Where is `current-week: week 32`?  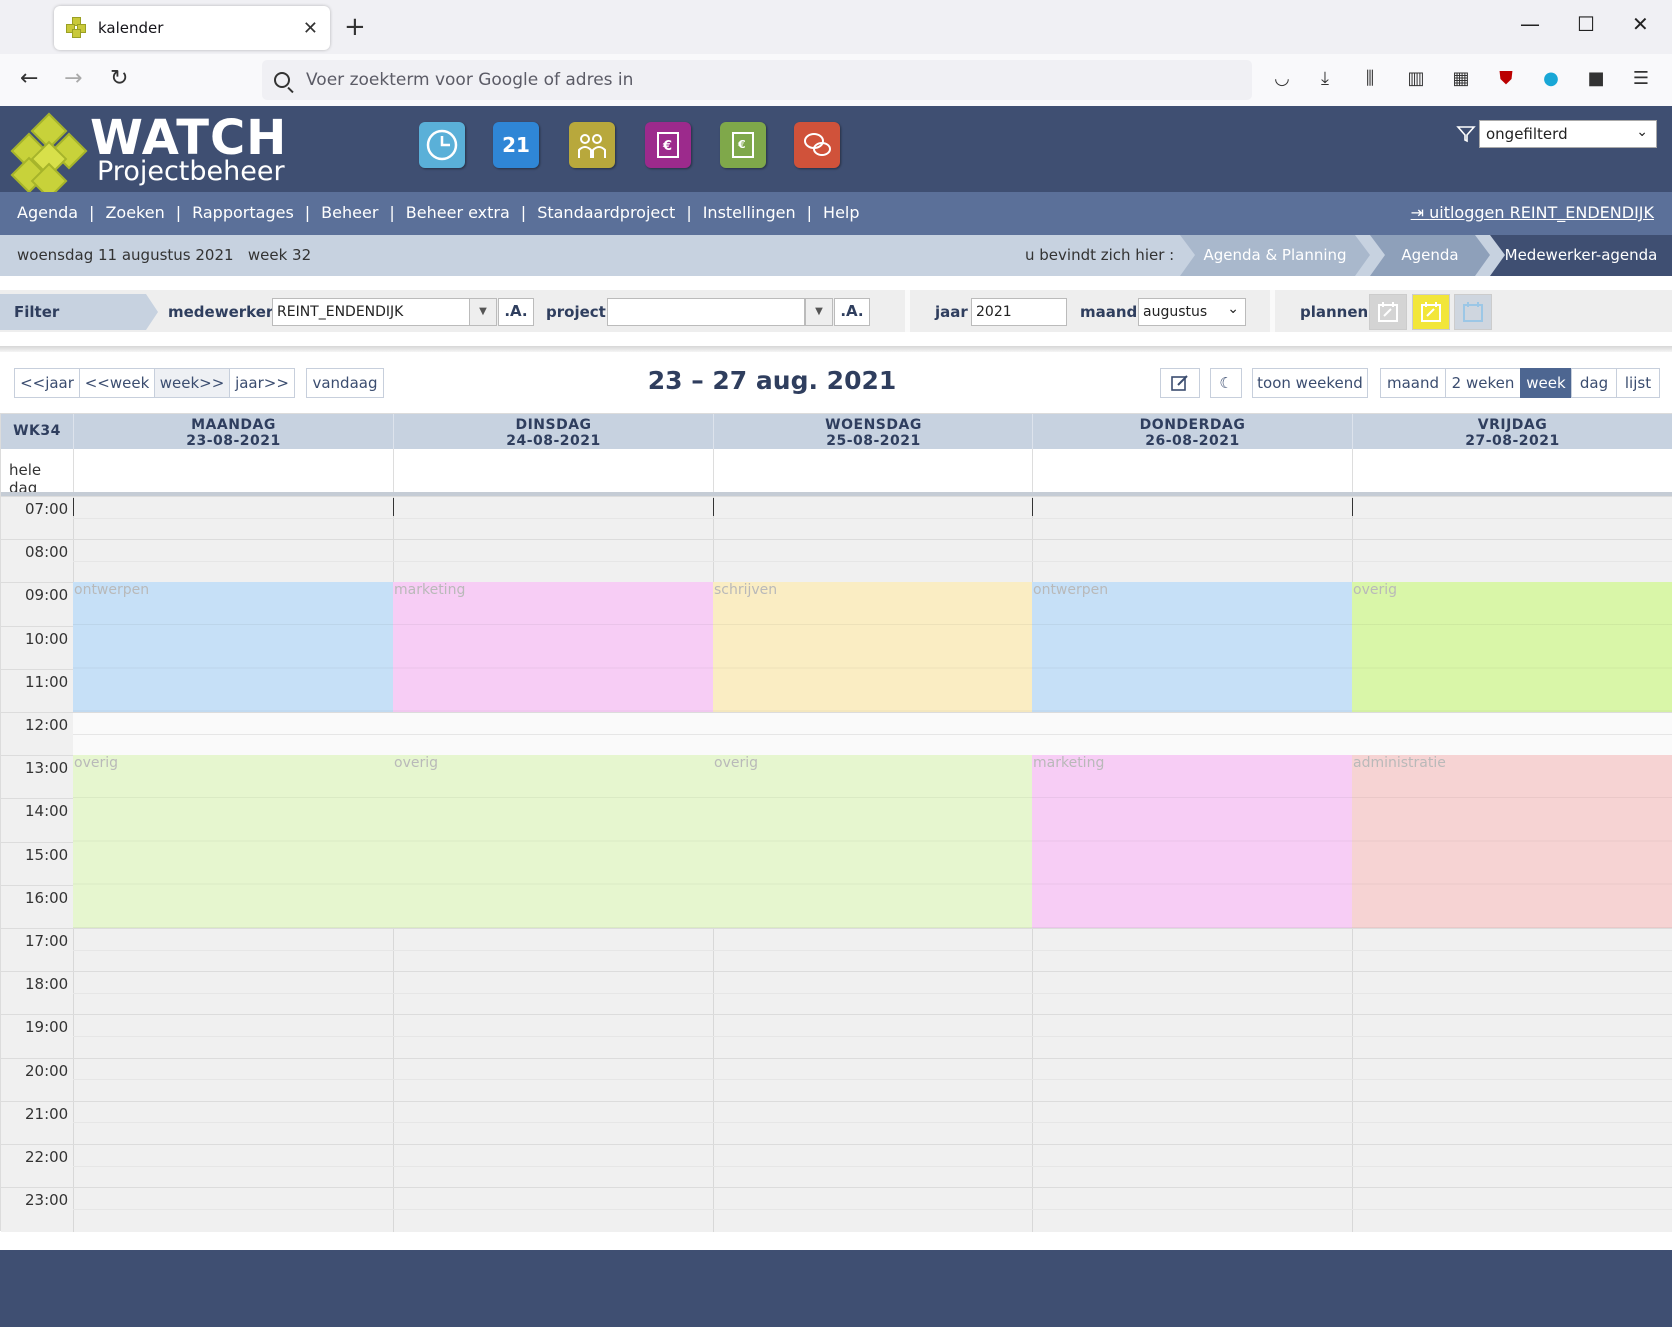 current-week: week 32 is located at coordinates (279, 255).